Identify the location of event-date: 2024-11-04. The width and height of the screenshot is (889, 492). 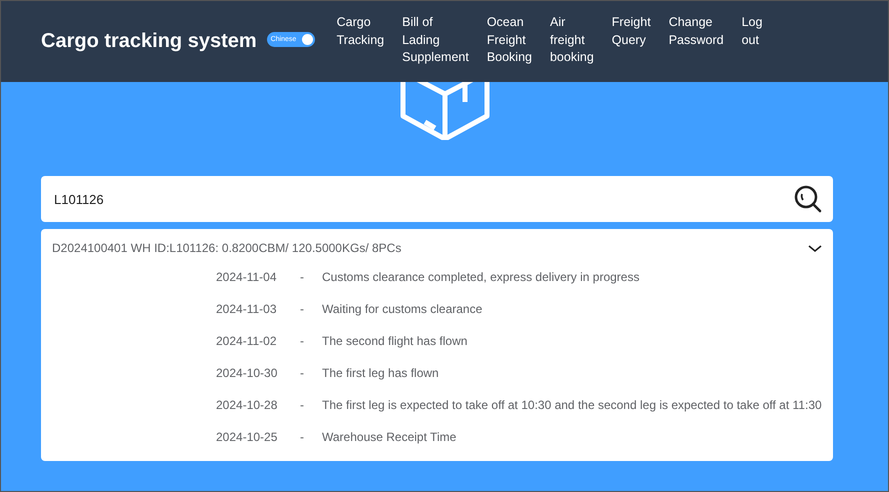
(247, 277).